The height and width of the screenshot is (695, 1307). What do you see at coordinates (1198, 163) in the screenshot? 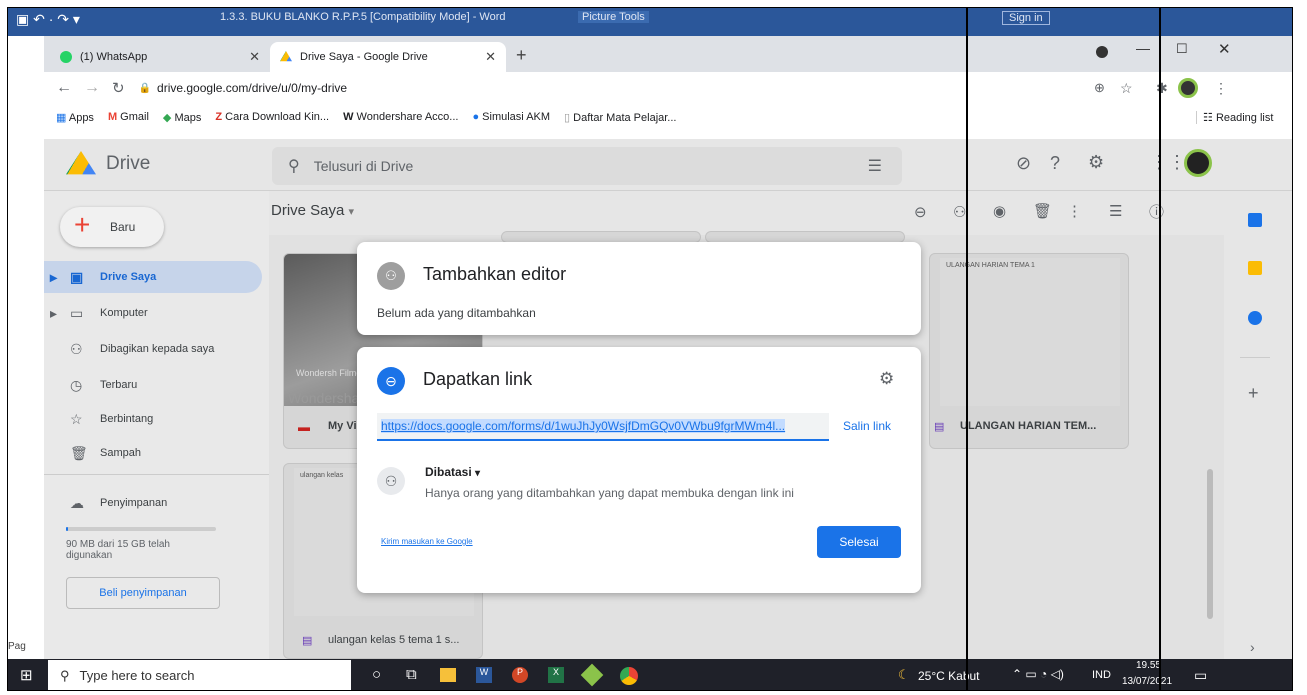
I see `account-avatar` at bounding box center [1198, 163].